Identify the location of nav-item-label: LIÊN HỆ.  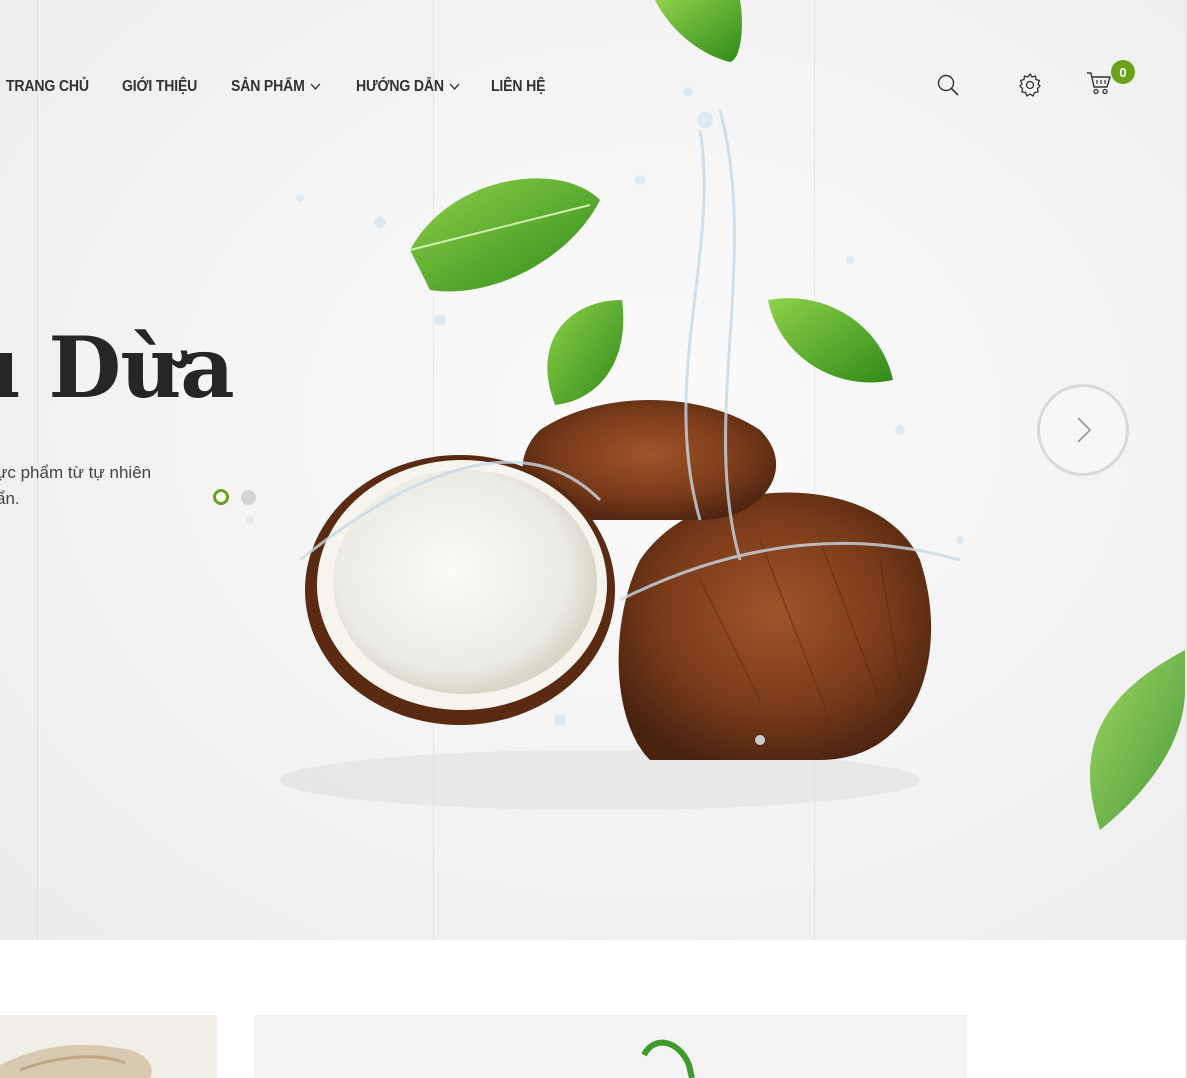
(518, 86).